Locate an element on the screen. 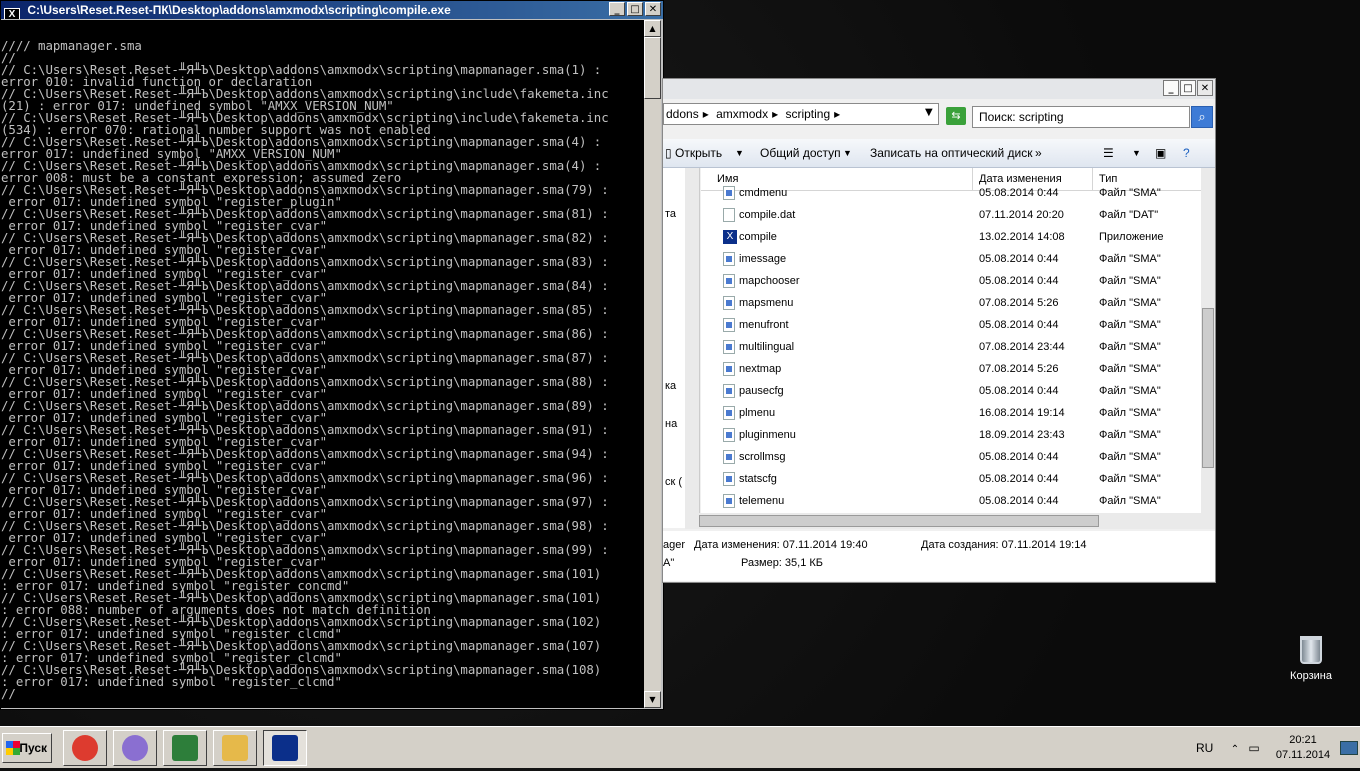  file-list-vscroll is located at coordinates (1208, 340).